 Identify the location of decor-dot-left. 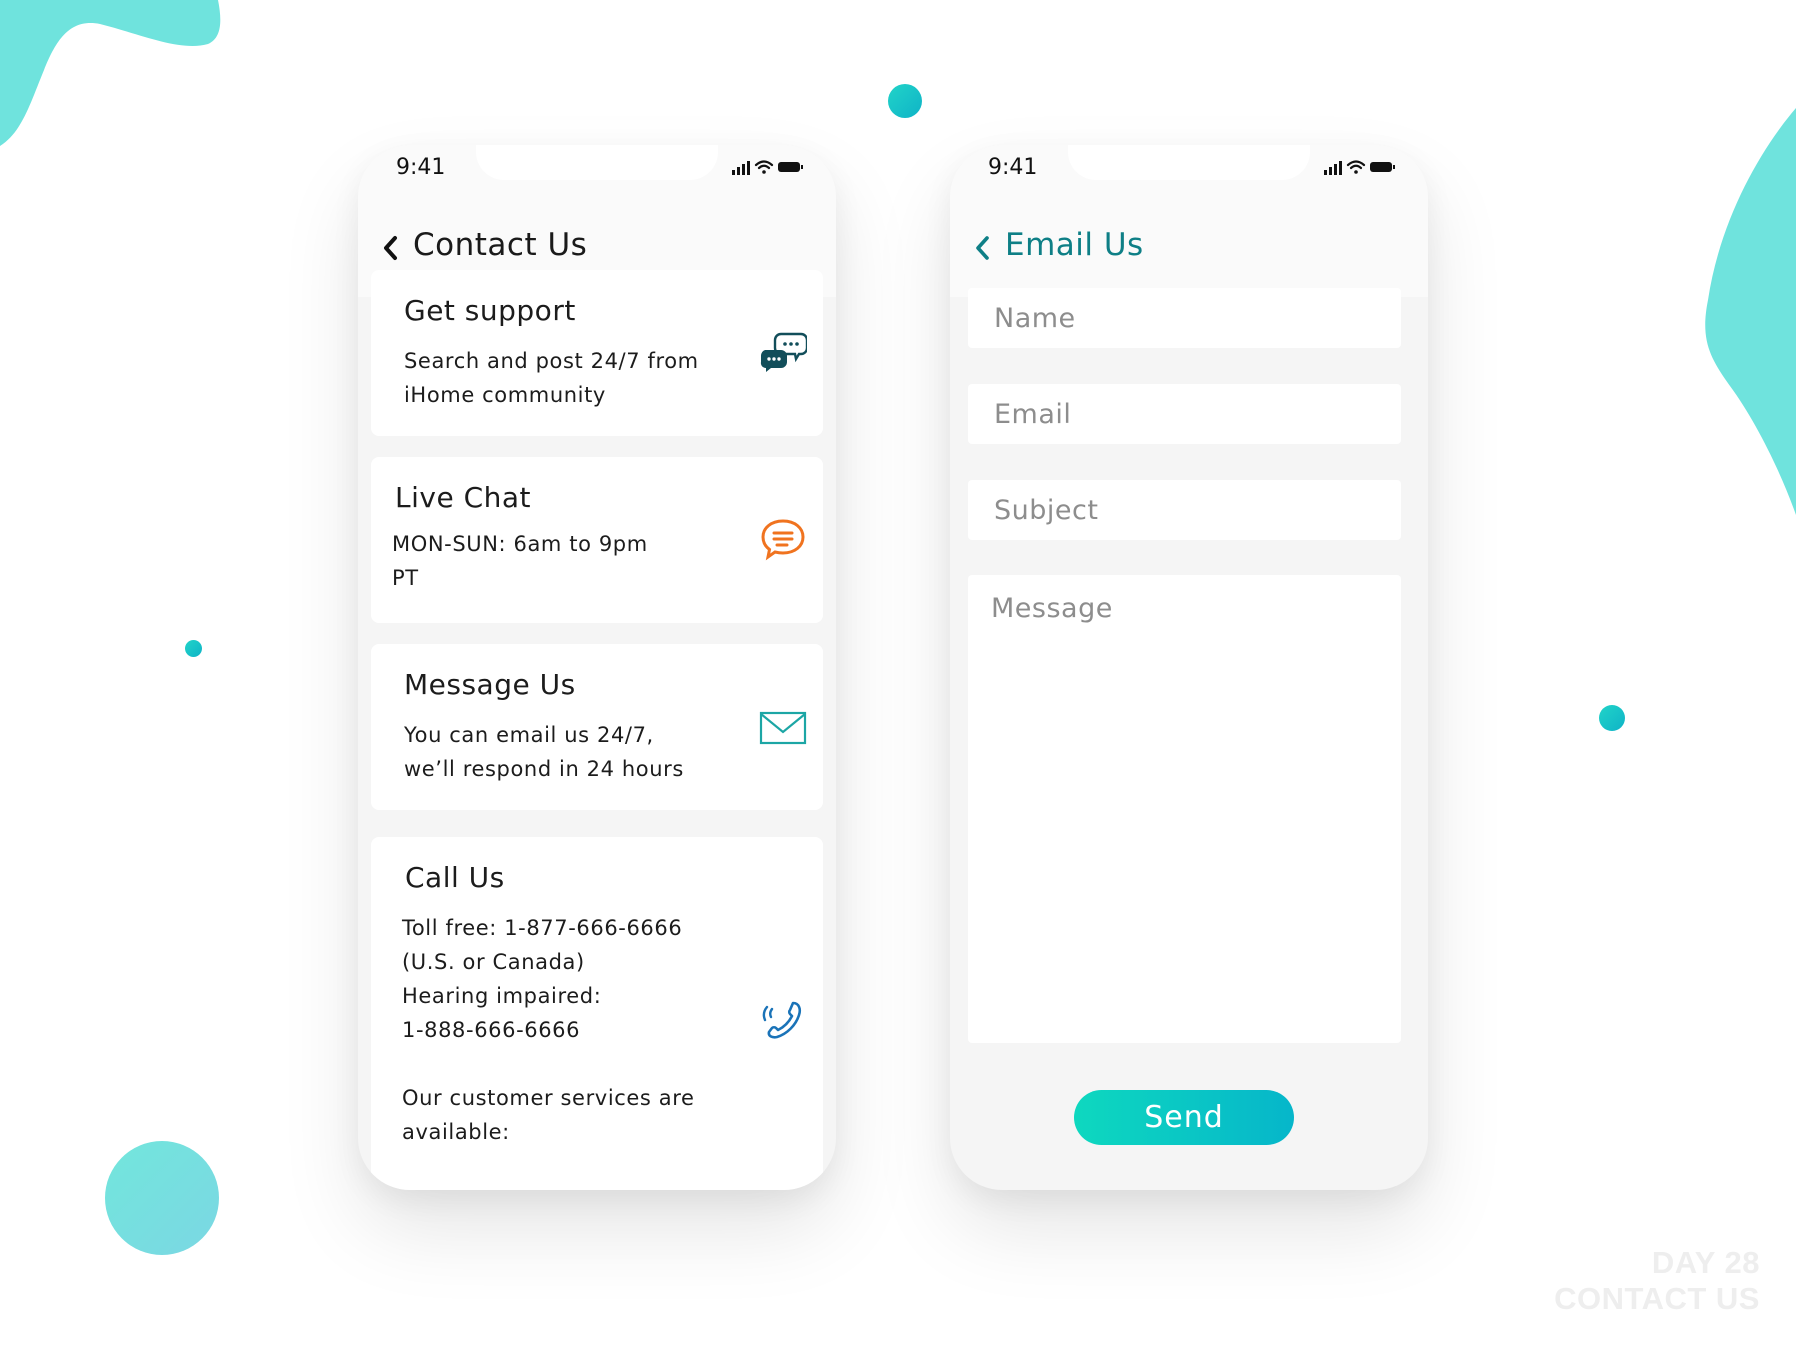
(193, 648).